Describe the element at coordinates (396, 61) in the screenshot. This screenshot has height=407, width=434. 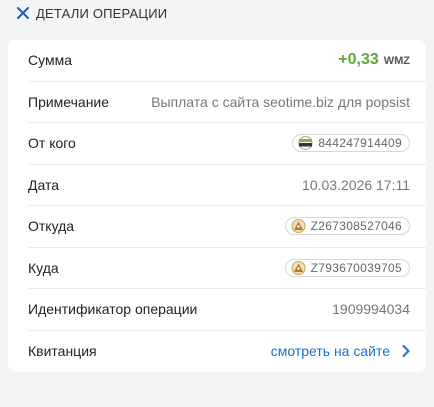
I see `amount-currency: WMZ` at that location.